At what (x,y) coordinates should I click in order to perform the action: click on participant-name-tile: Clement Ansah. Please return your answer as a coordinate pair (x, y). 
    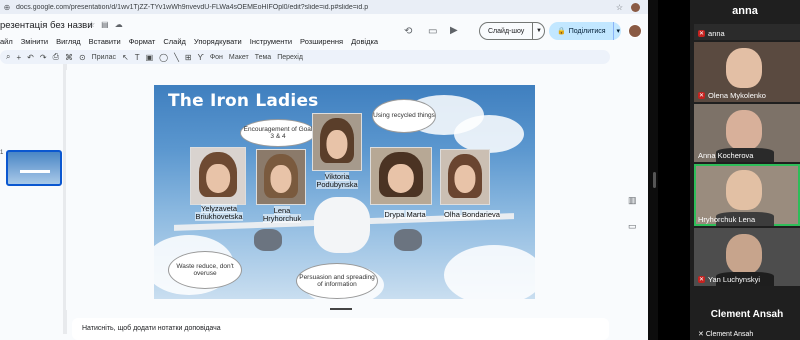
    Looking at the image, I should click on (747, 315).